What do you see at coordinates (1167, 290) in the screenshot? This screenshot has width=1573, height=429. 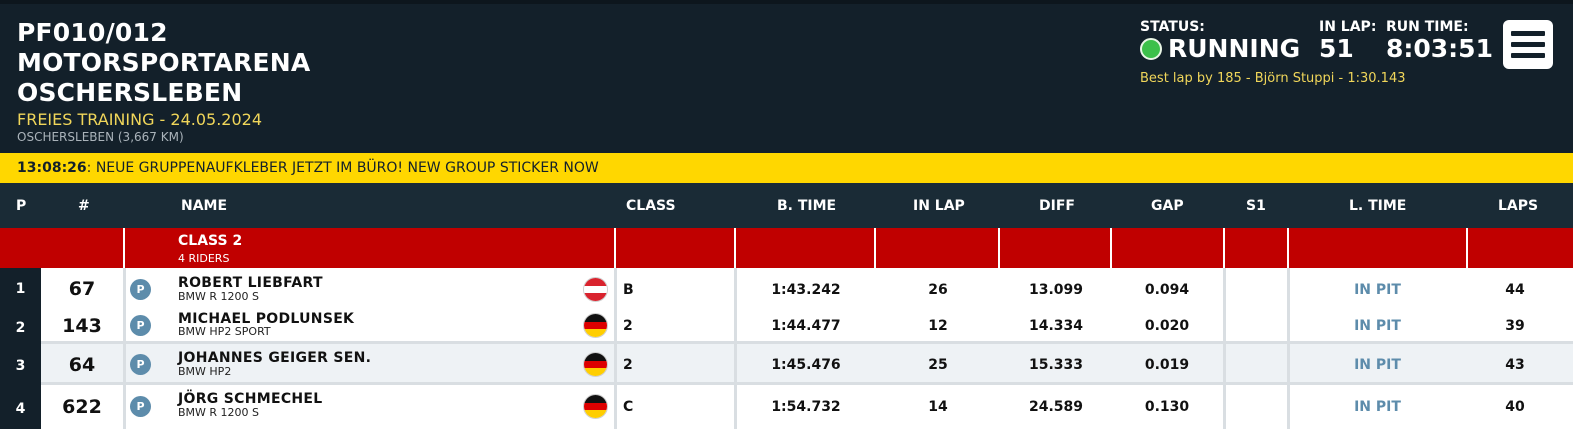 I see `row-gap: 0.094` at bounding box center [1167, 290].